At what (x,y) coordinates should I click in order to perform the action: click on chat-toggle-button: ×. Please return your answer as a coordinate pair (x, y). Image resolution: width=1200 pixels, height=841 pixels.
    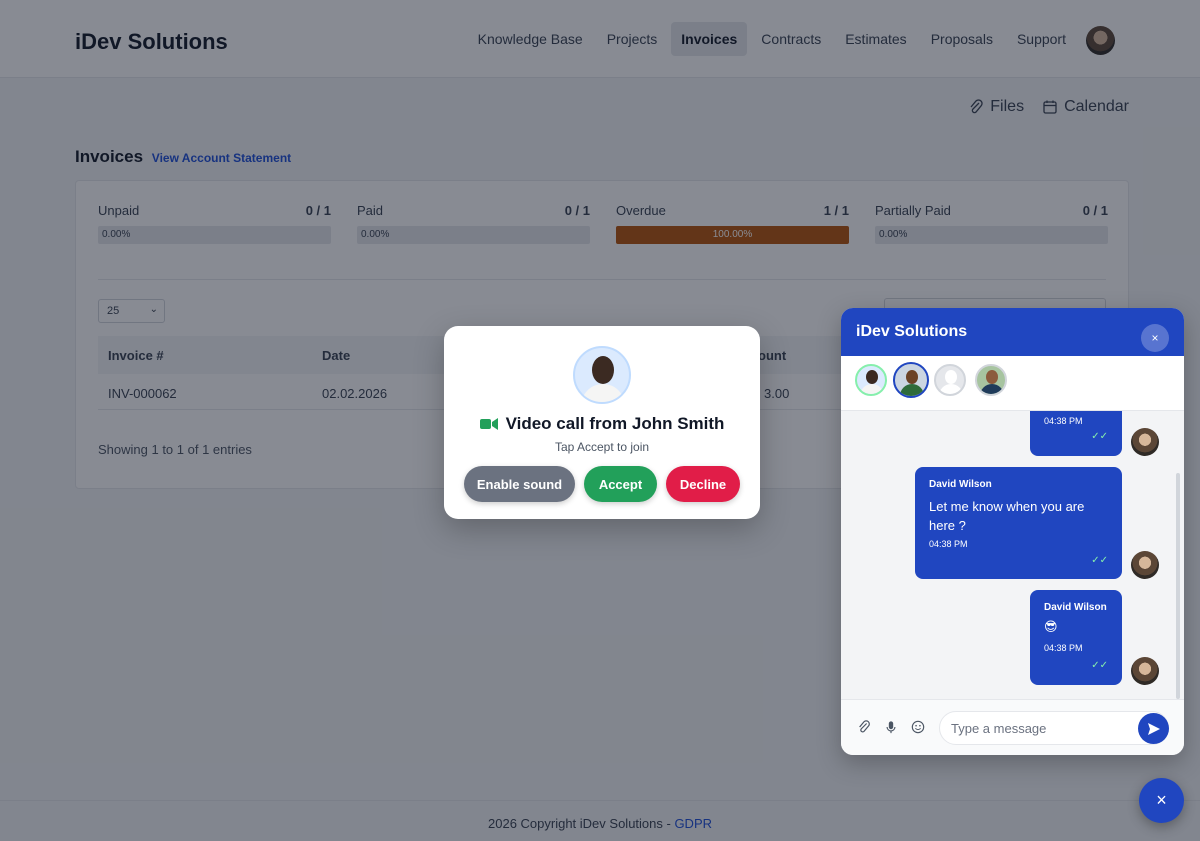
    Looking at the image, I should click on (1161, 800).